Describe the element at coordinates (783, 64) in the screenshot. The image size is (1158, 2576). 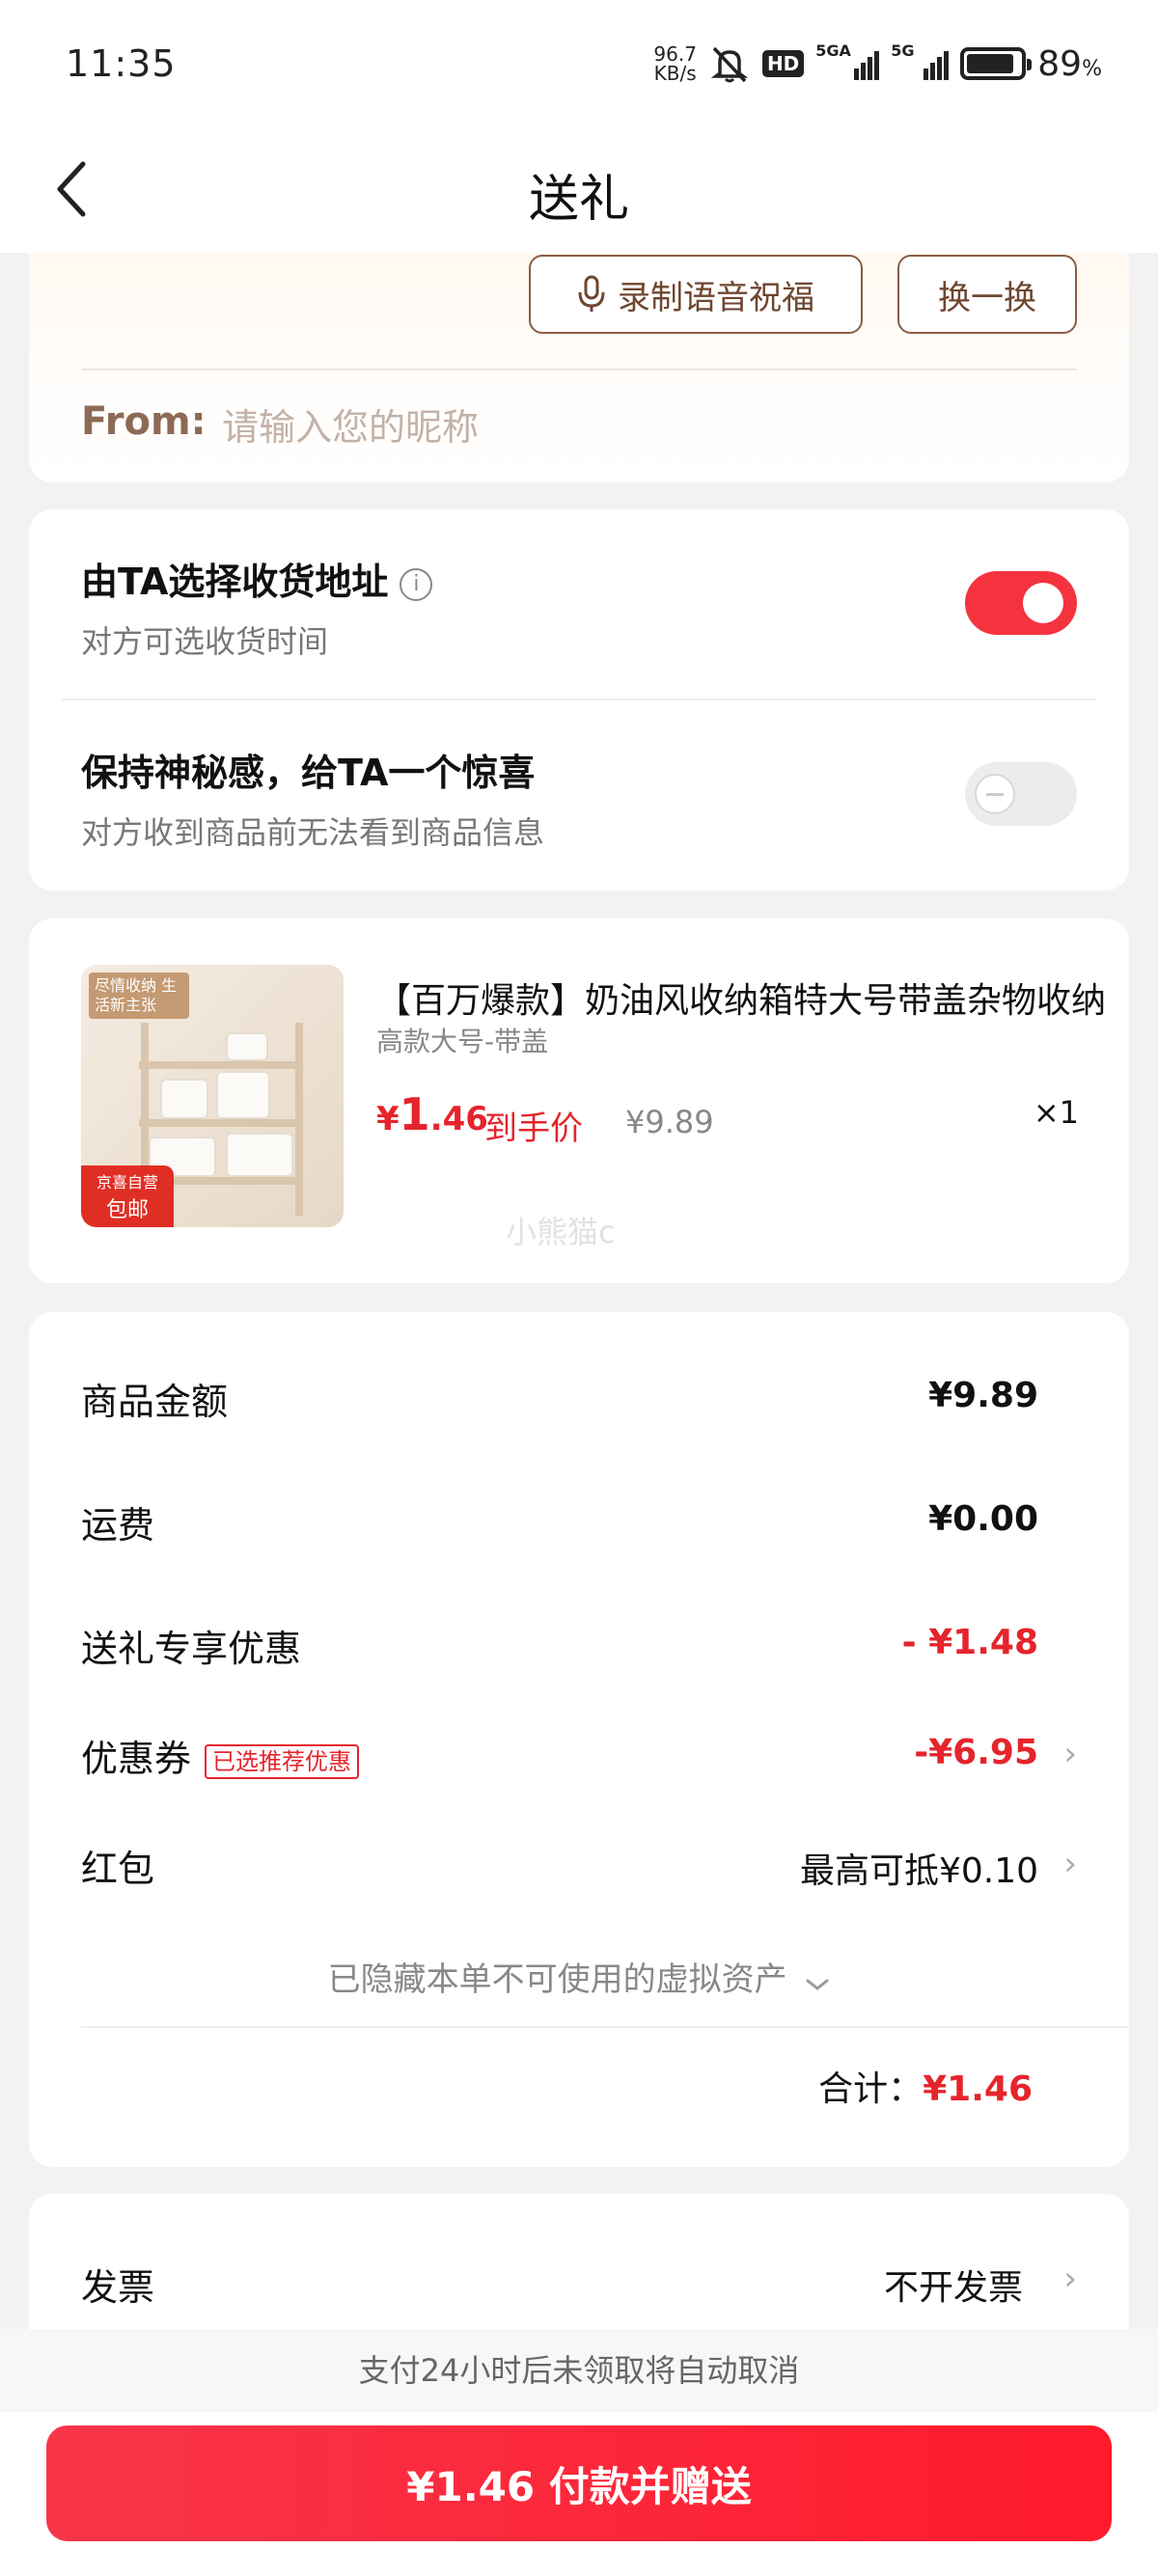
I see `hd-icon: HD` at that location.